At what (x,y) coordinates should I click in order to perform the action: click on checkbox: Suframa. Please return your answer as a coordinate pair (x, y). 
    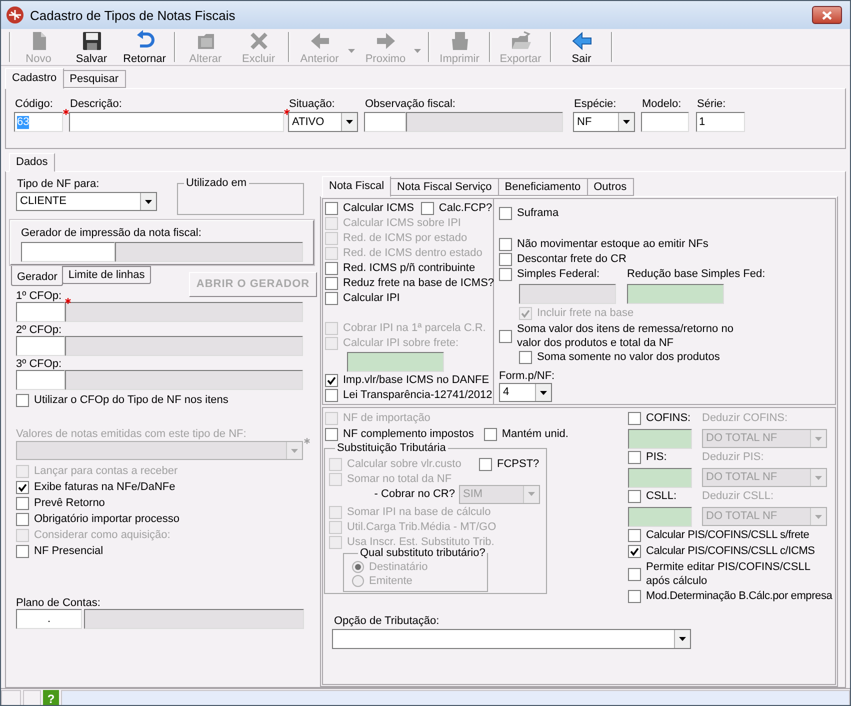
    Looking at the image, I should click on (667, 213).